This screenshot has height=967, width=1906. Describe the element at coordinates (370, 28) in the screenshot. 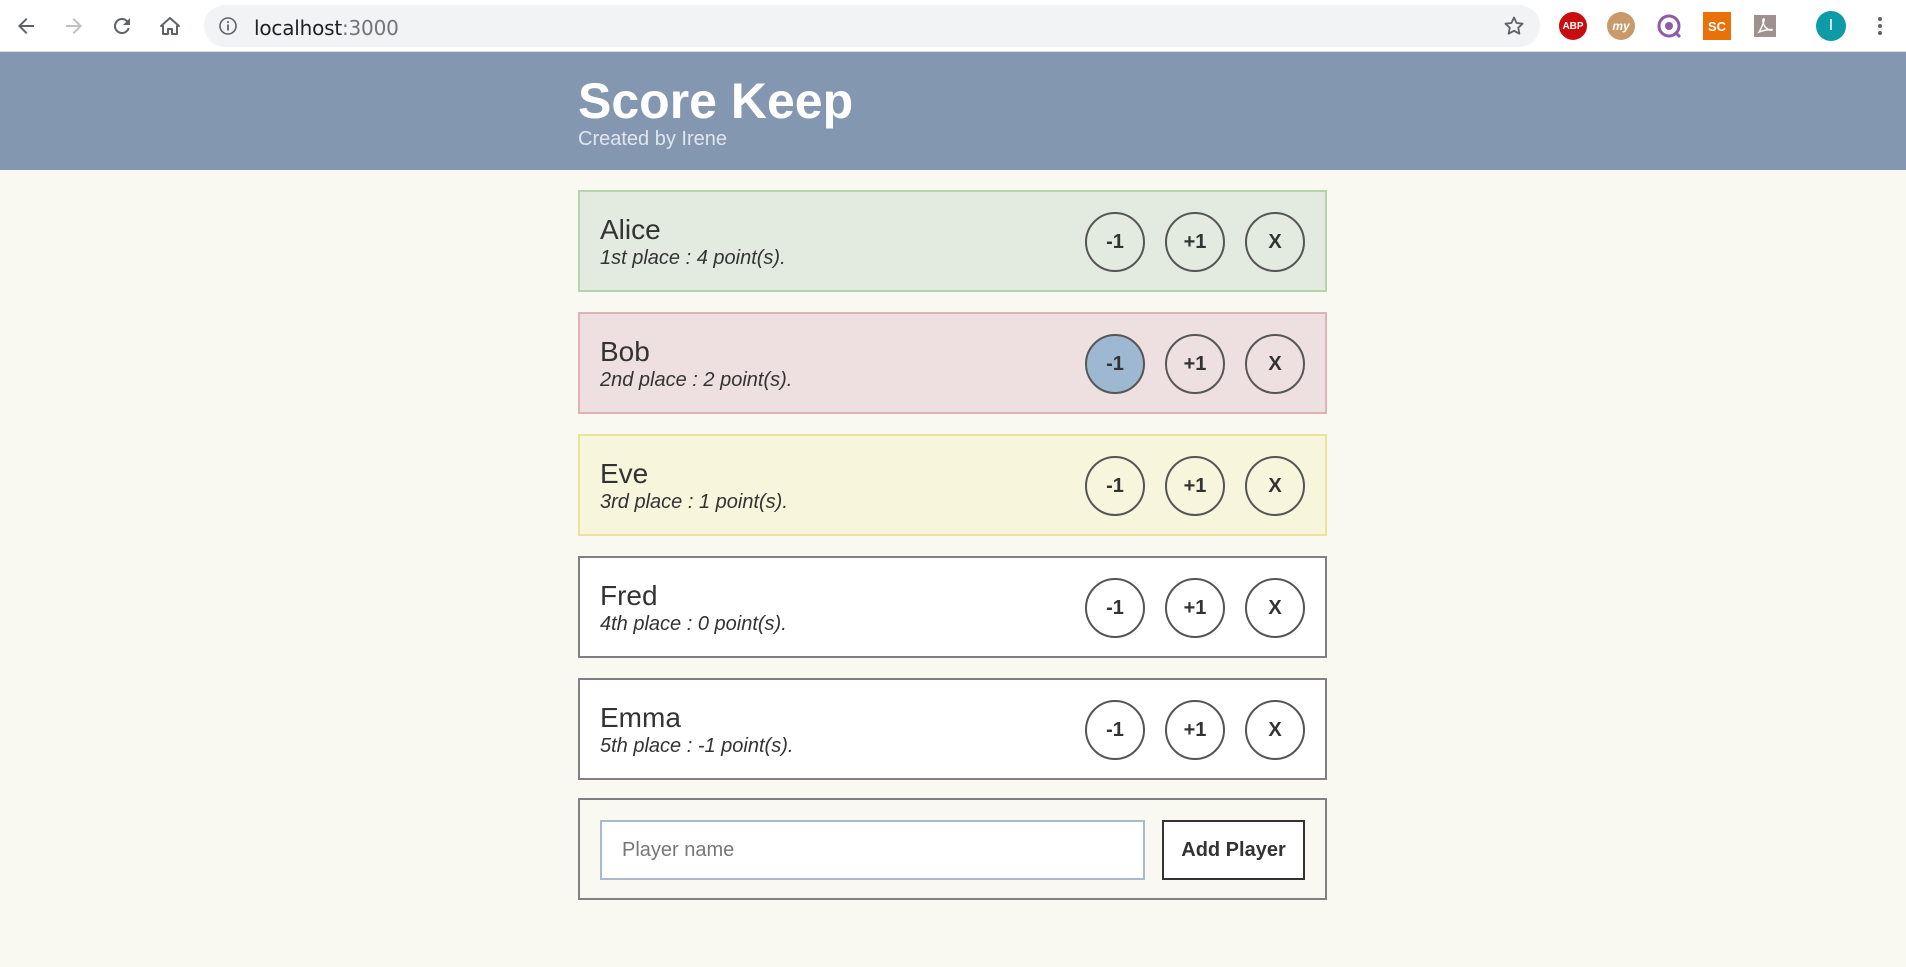

I see `url-port: :3000` at that location.